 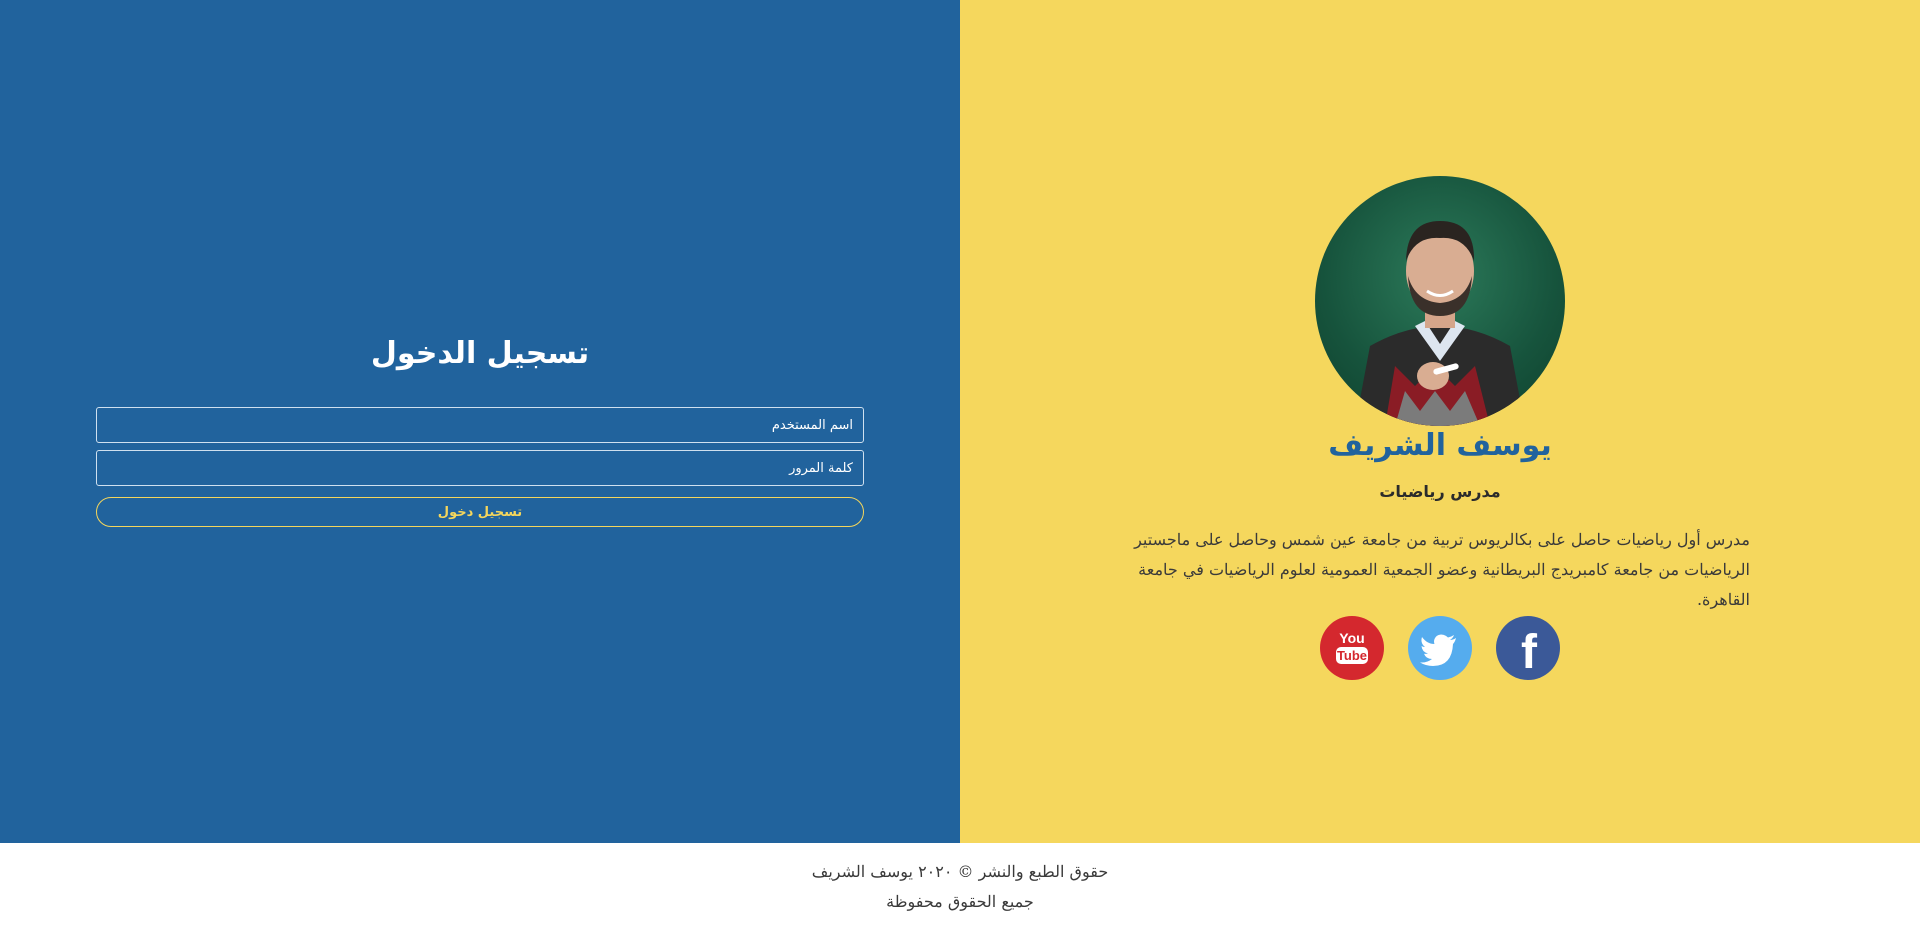 What do you see at coordinates (480, 512) in the screenshot?
I see `login-button: تسجيل دخول` at bounding box center [480, 512].